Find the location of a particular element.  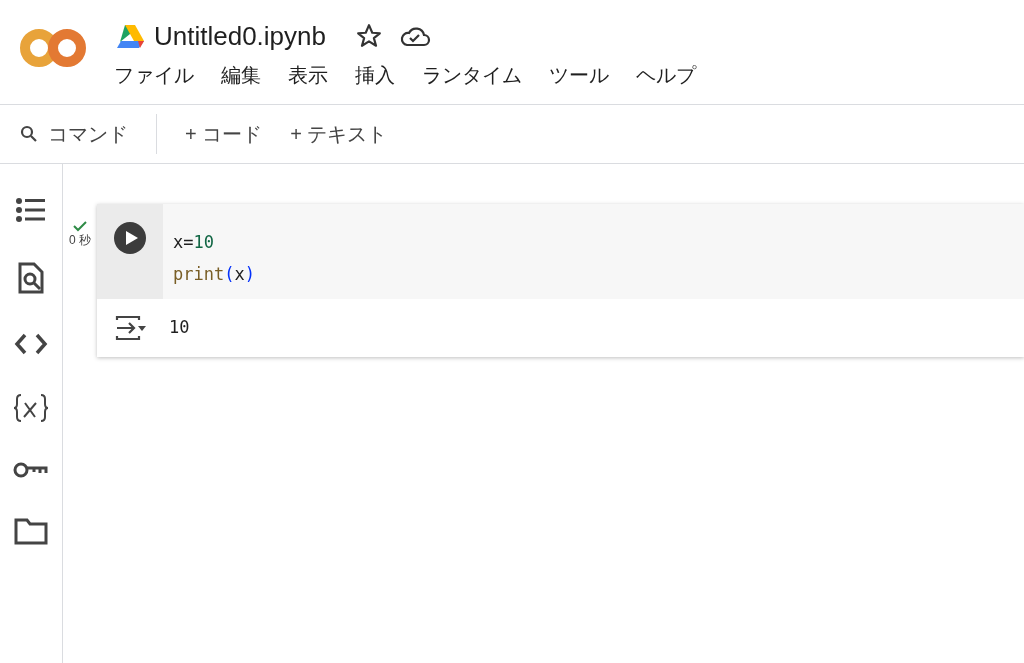

add-text-button: + テキスト is located at coordinates (339, 134).